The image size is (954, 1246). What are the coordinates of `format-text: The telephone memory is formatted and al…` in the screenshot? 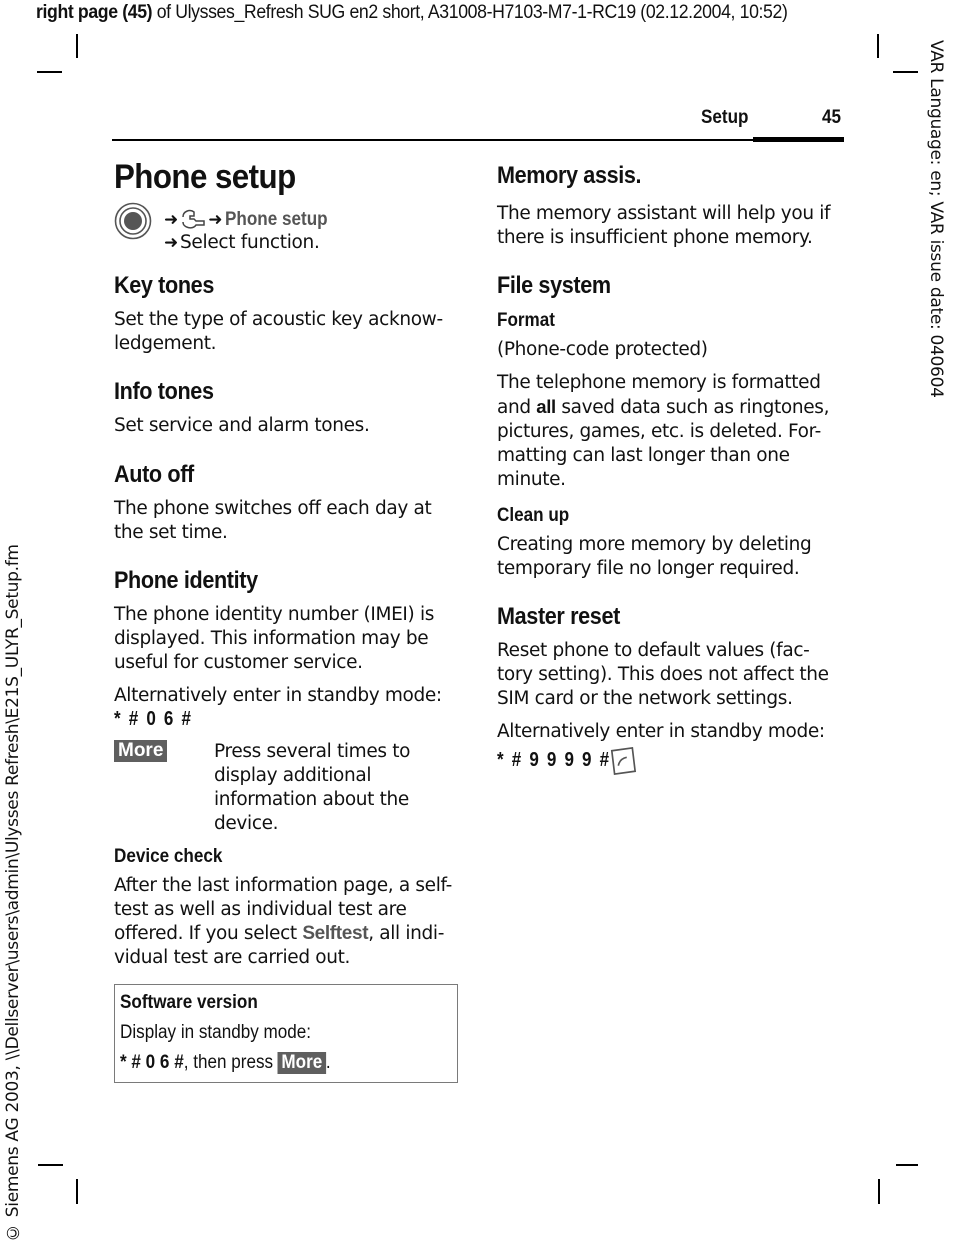 It's located at (669, 432).